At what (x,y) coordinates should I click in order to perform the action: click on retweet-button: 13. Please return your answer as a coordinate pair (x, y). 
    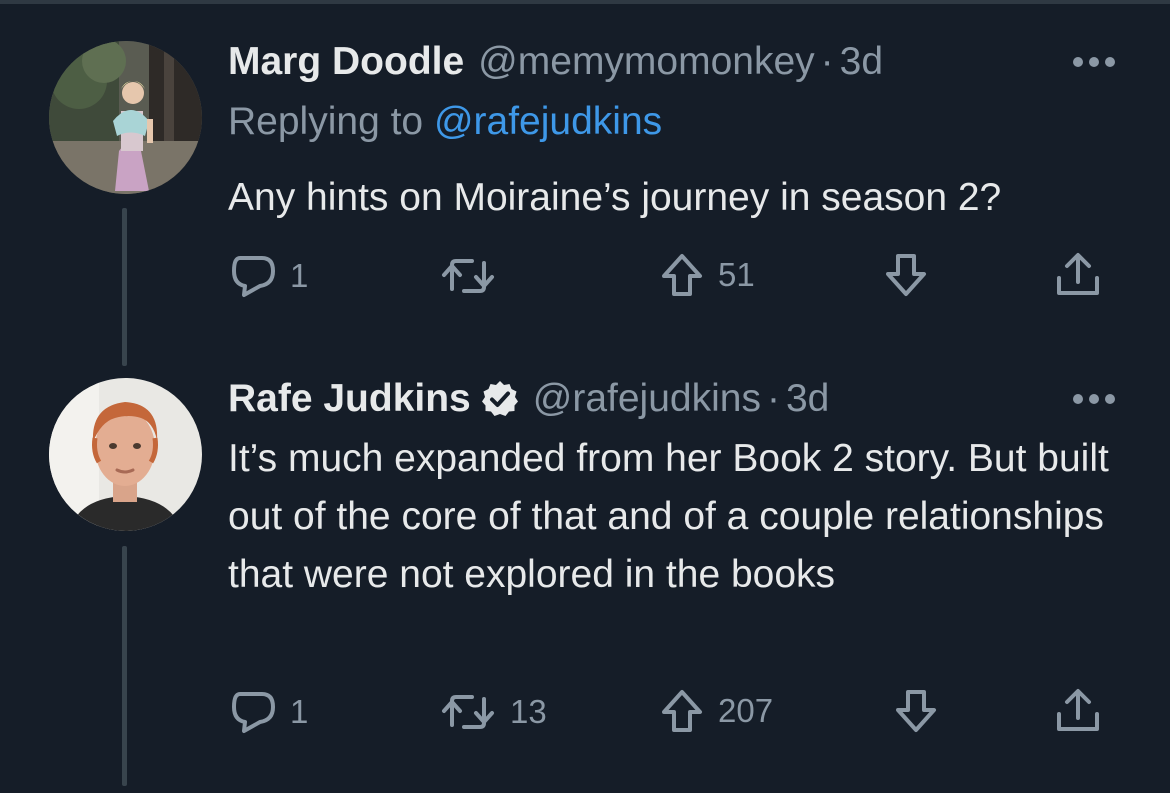
    Looking at the image, I should click on (493, 712).